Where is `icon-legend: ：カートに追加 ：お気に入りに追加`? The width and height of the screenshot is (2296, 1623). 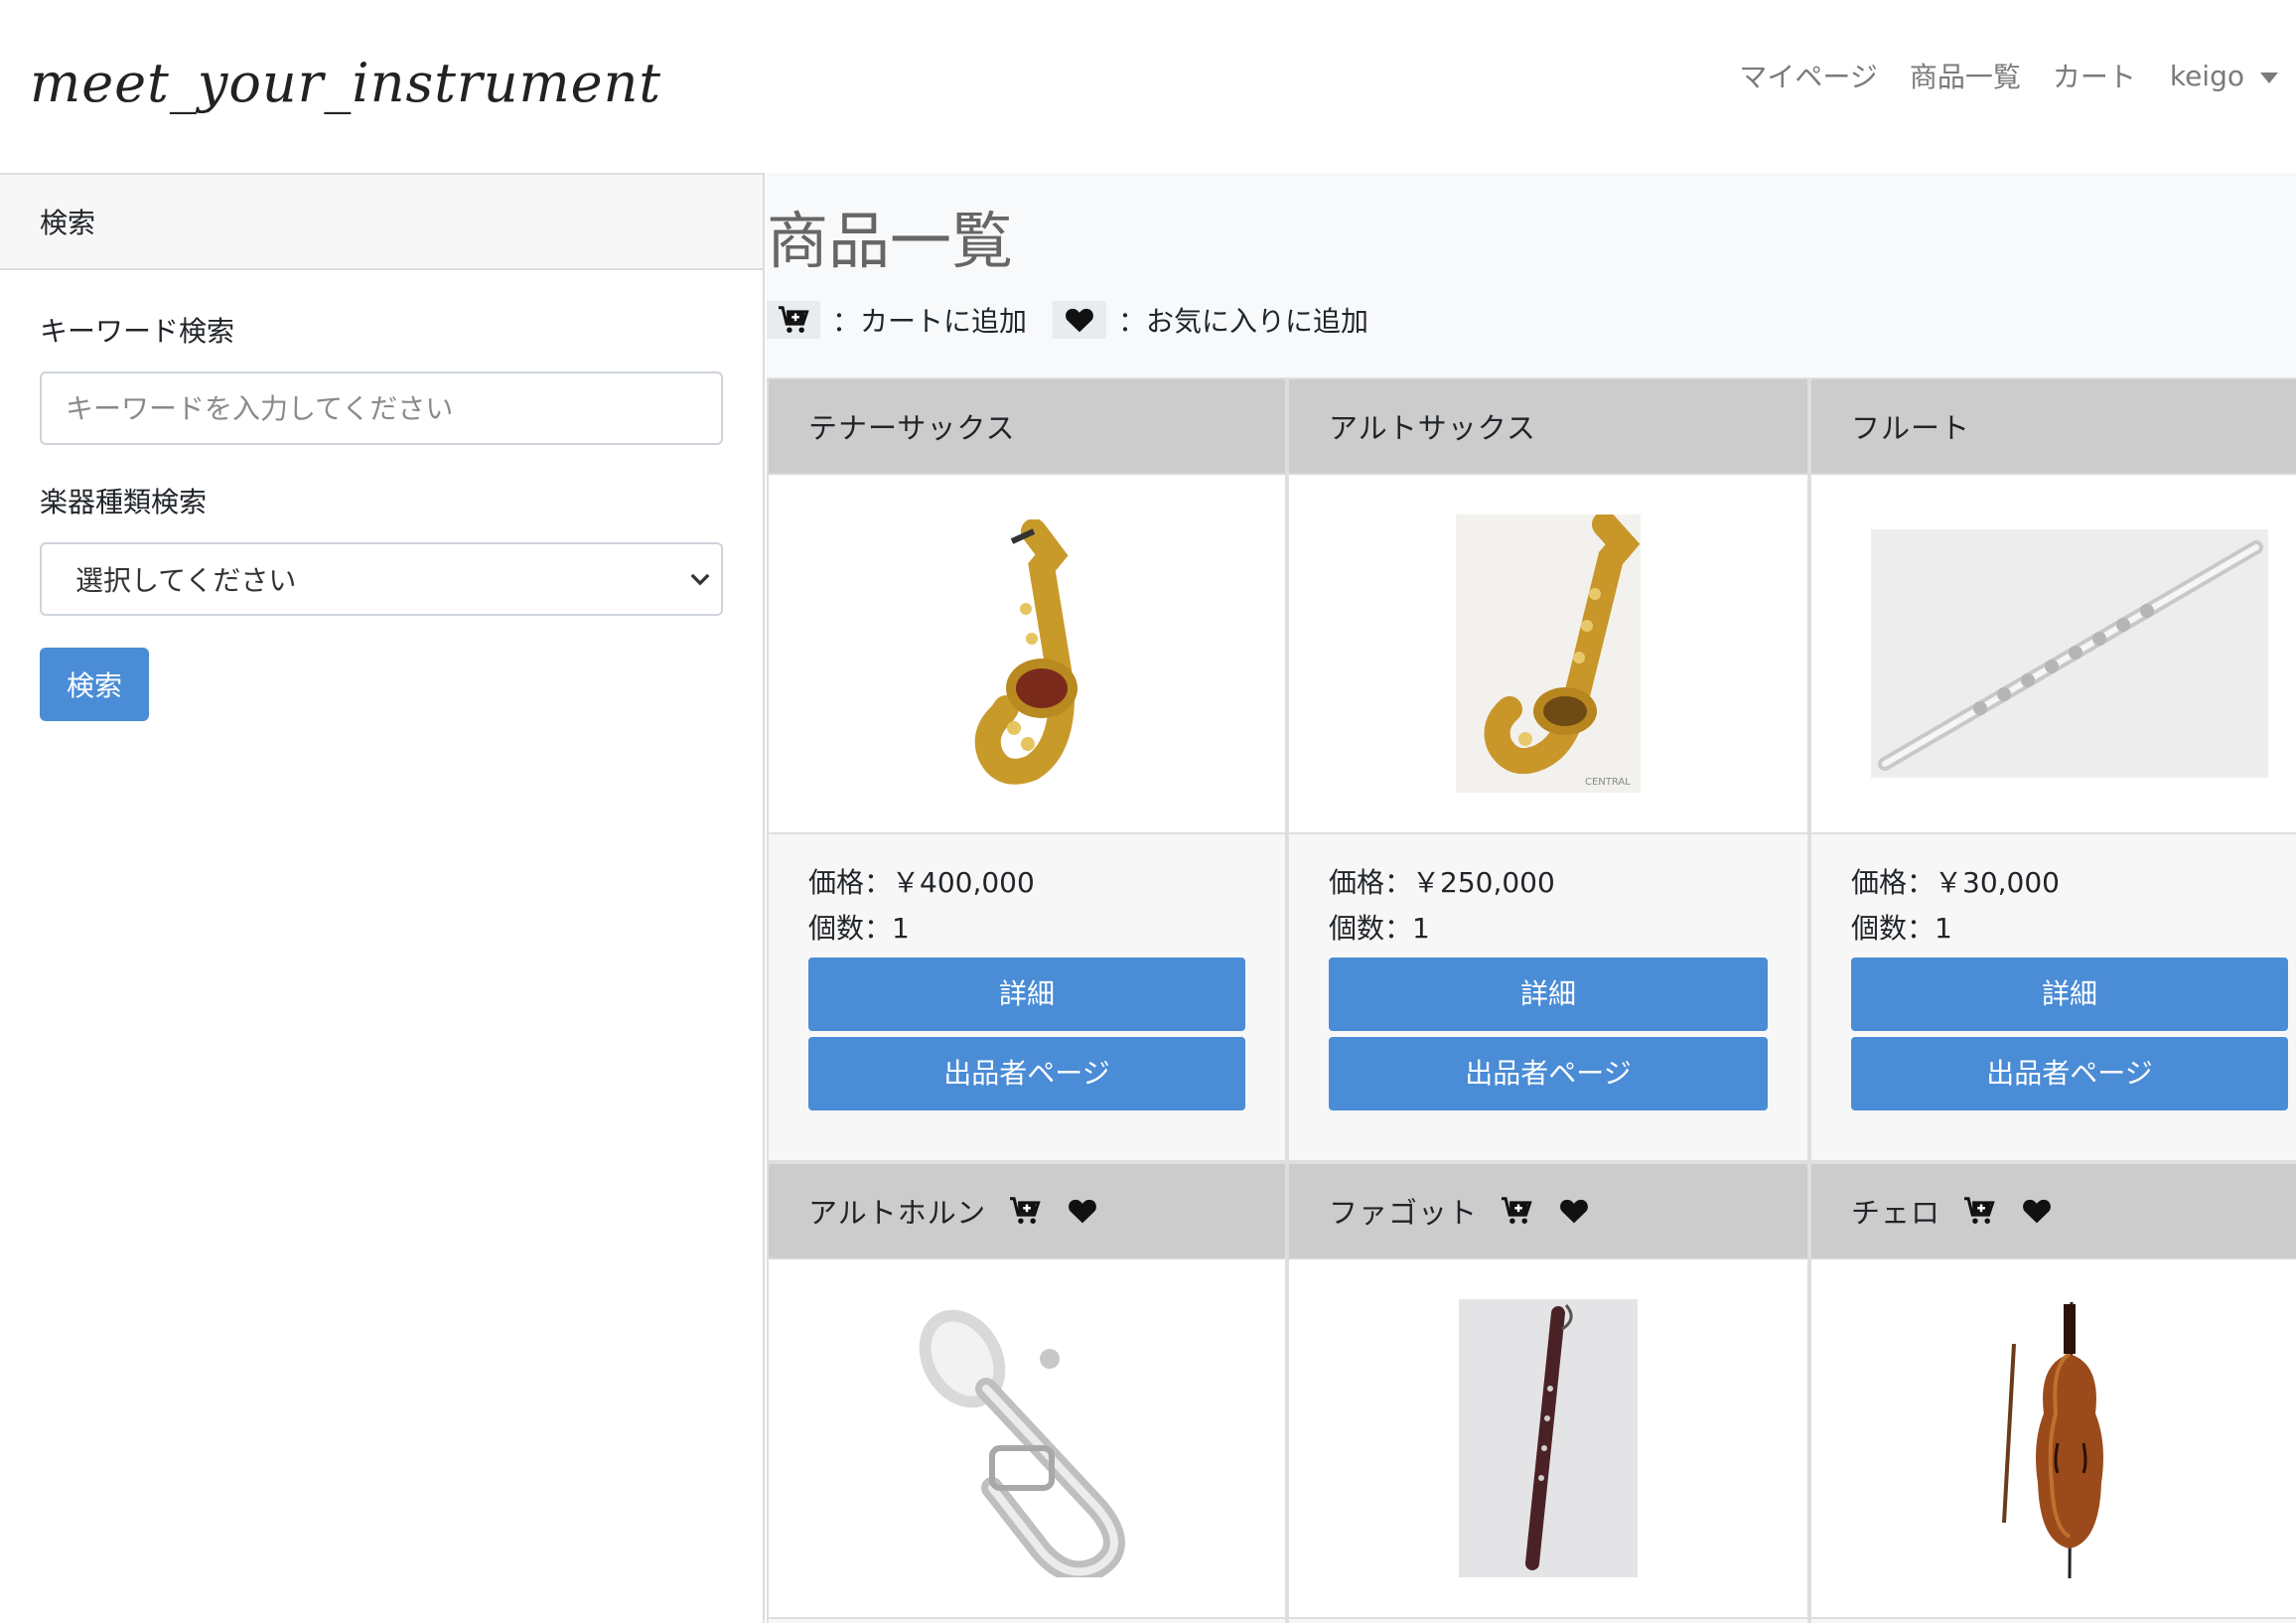 icon-legend: ：カートに追加 ：お気に入りに追加 is located at coordinates (1080, 320).